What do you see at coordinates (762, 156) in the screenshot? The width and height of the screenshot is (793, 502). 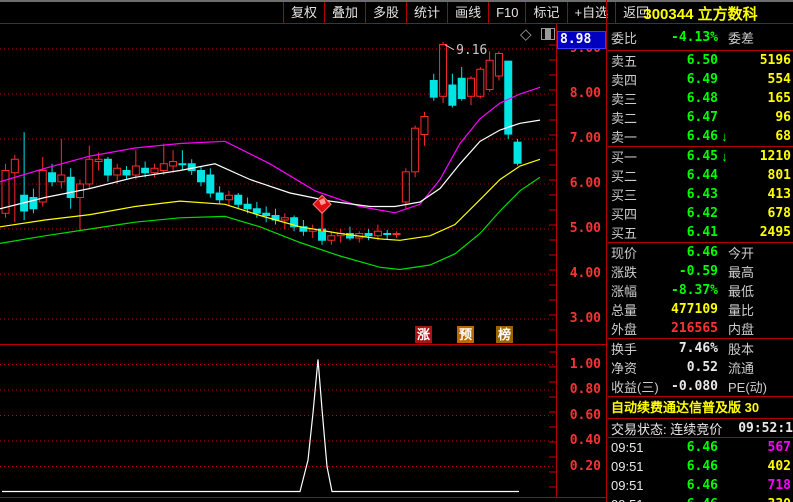 I see `bid-volume: 1210` at bounding box center [762, 156].